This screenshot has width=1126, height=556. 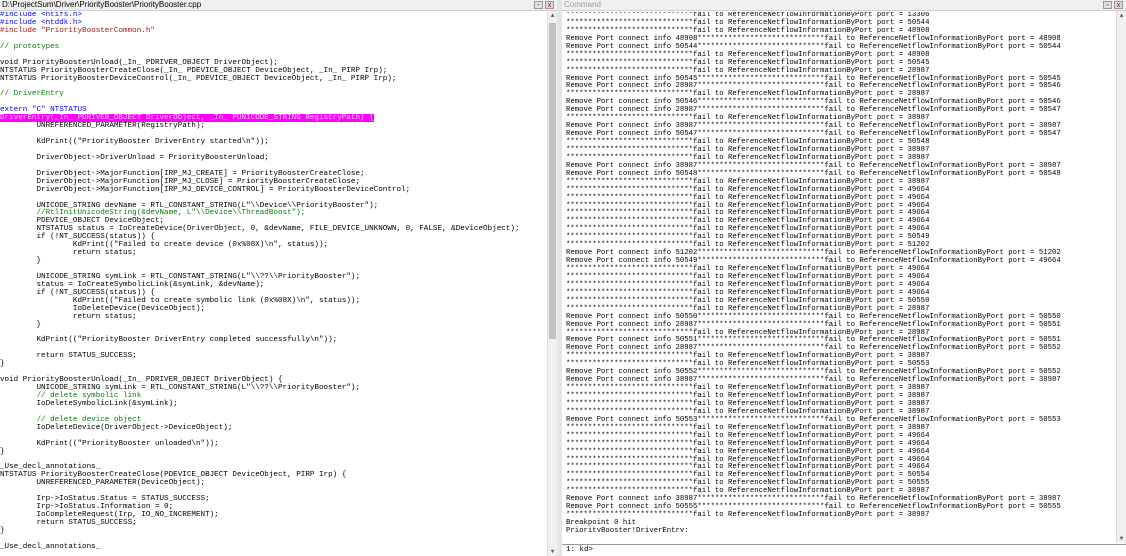 What do you see at coordinates (272, 126) in the screenshot?
I see `code-line: UNREFERENCED_PARAMETER(RegistryPath);` at bounding box center [272, 126].